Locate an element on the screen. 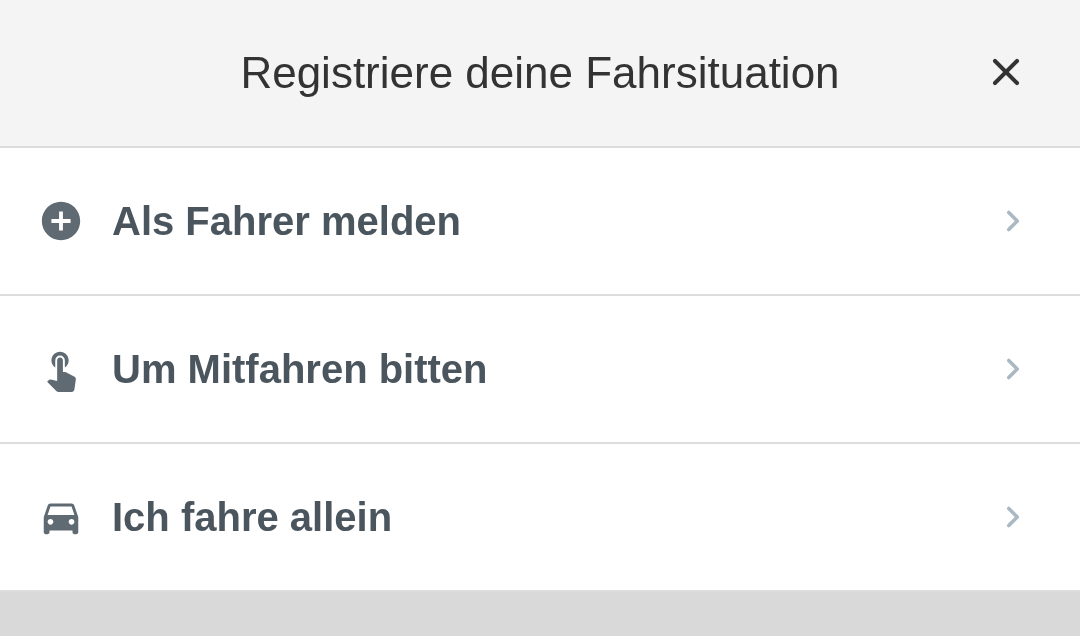 The width and height of the screenshot is (1080, 636). dialog-title: Registriere deine Fahrsituation is located at coordinates (540, 73).